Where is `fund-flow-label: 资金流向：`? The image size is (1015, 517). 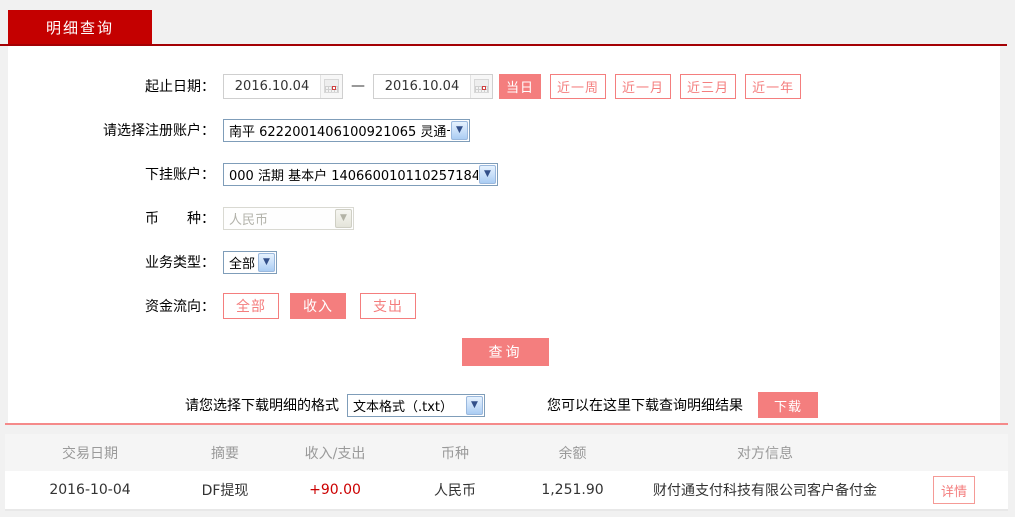
fund-flow-label: 资金流向： is located at coordinates (180, 307).